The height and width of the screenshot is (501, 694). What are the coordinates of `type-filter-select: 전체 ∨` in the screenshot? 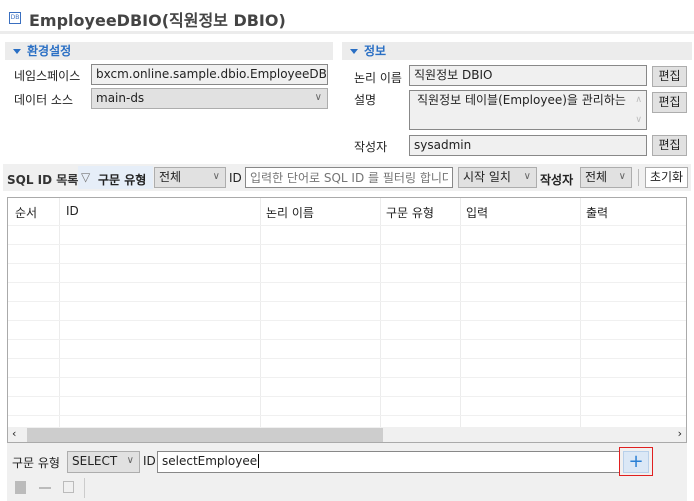 It's located at (190, 177).